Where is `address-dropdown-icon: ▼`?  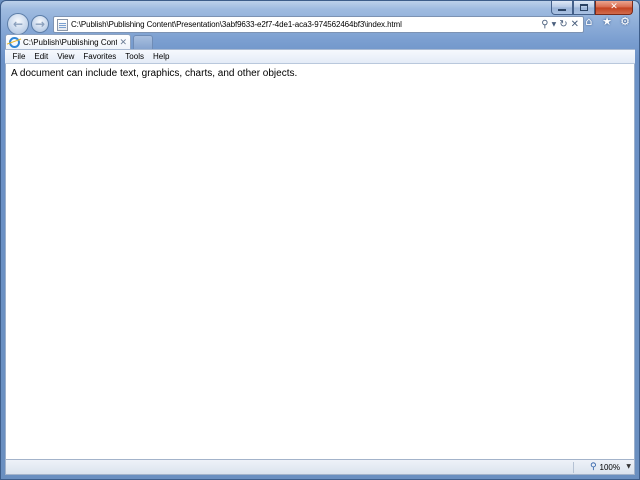 address-dropdown-icon: ▼ is located at coordinates (554, 24).